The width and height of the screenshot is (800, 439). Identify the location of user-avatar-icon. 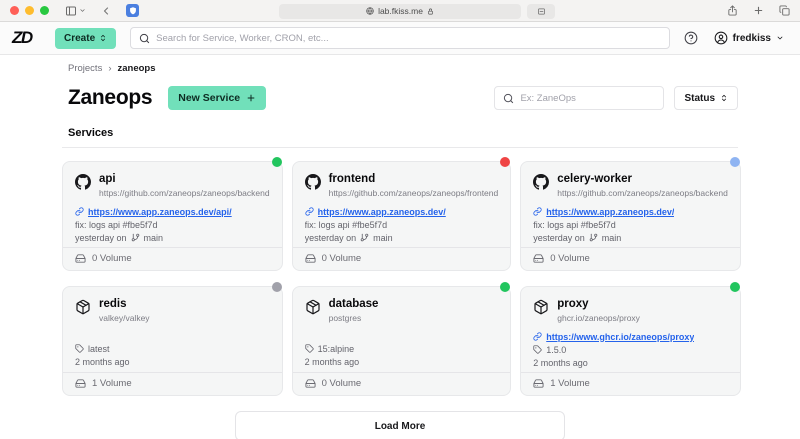
(721, 38).